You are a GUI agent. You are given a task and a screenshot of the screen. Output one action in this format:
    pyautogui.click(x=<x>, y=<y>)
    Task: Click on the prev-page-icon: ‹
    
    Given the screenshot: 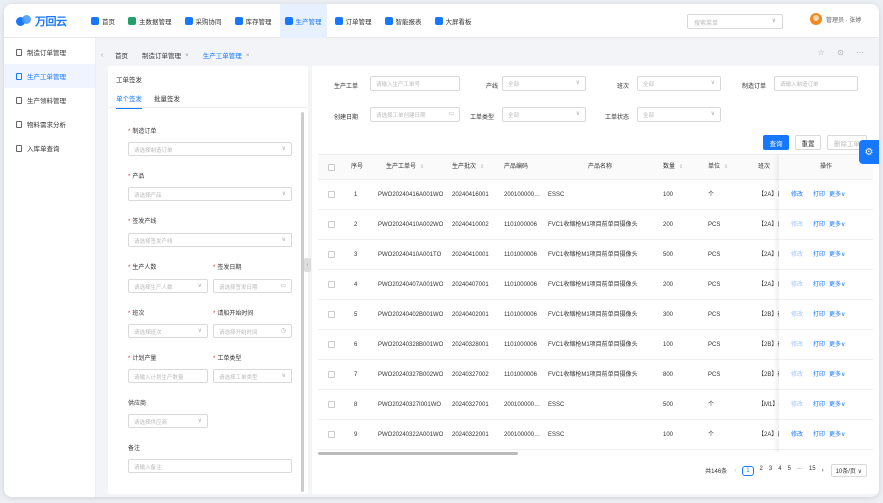 What is the action you would take?
    pyautogui.click(x=735, y=471)
    